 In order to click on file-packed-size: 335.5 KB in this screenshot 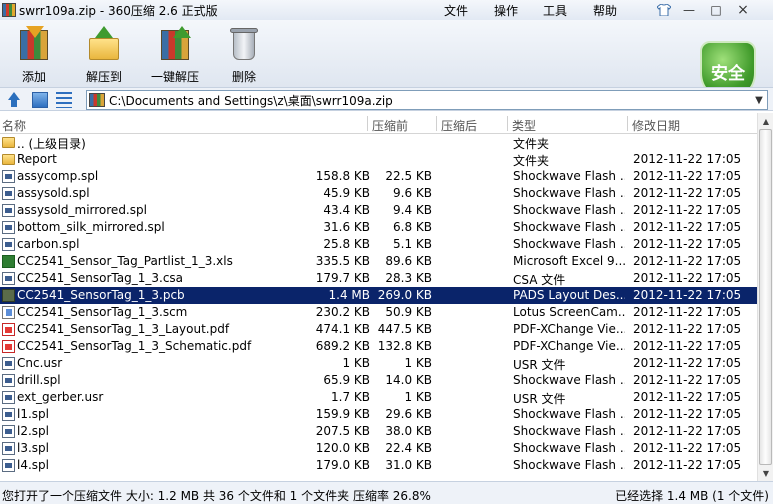, I will do `click(342, 261)`.